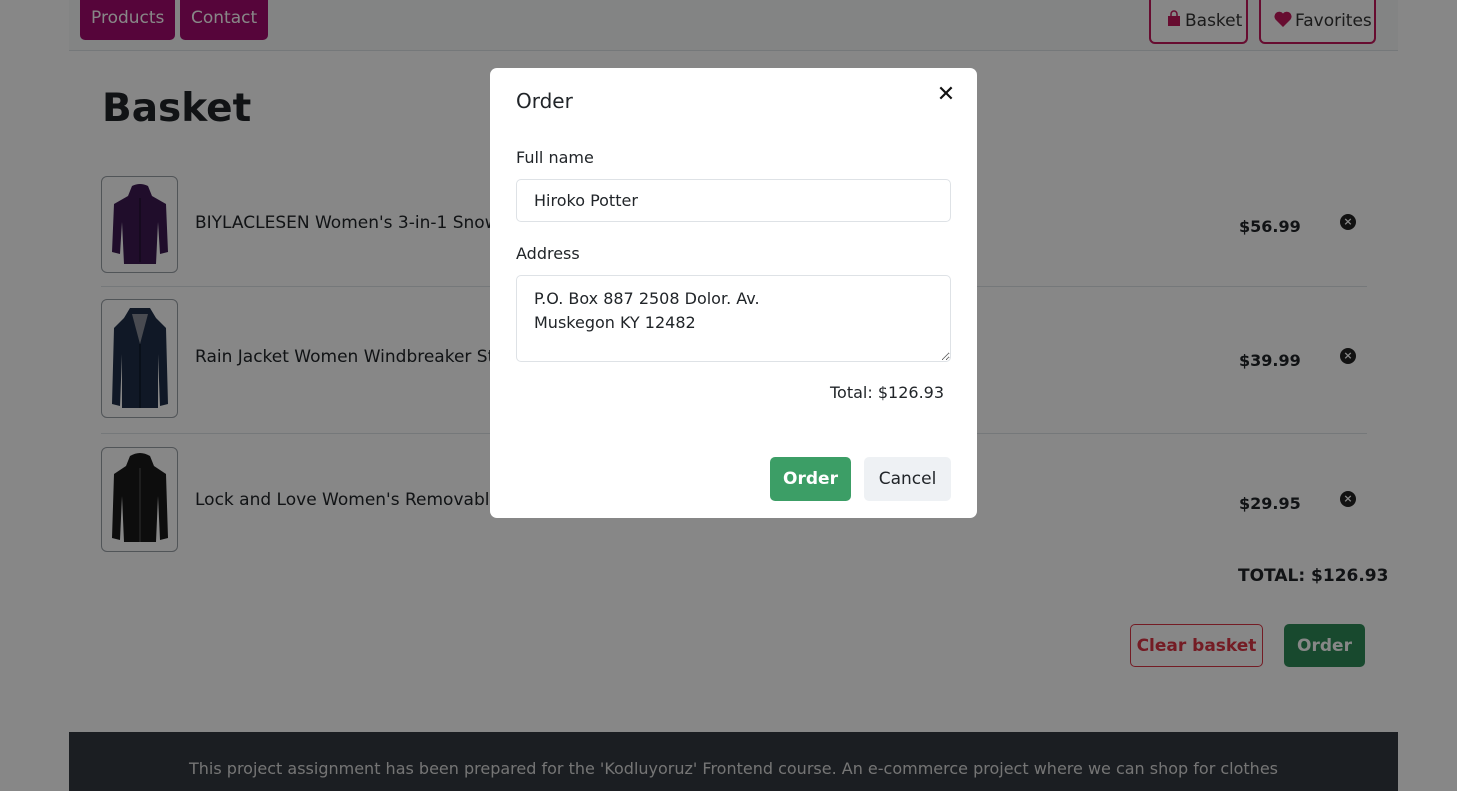 The width and height of the screenshot is (1457, 791). Describe the element at coordinates (887, 392) in the screenshot. I see `modal-total: Total: $126.93` at that location.